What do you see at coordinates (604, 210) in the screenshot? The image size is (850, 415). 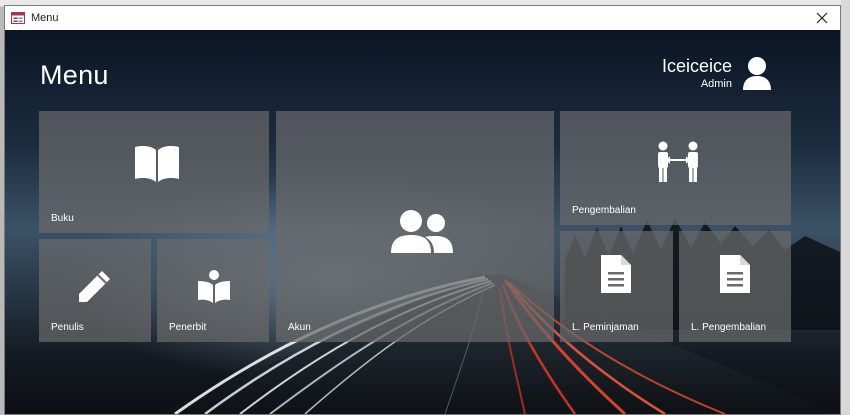 I see `tile-label: Pengembalian` at bounding box center [604, 210].